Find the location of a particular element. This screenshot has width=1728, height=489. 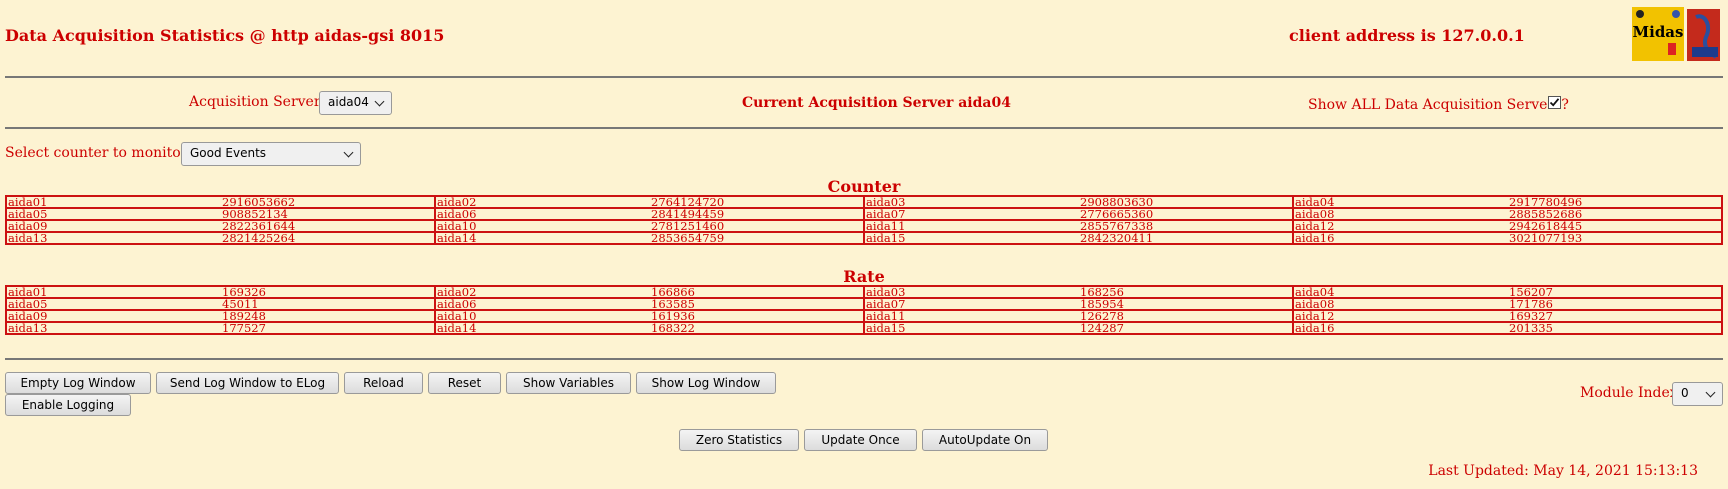

value-cell: 45011 is located at coordinates (328, 304).